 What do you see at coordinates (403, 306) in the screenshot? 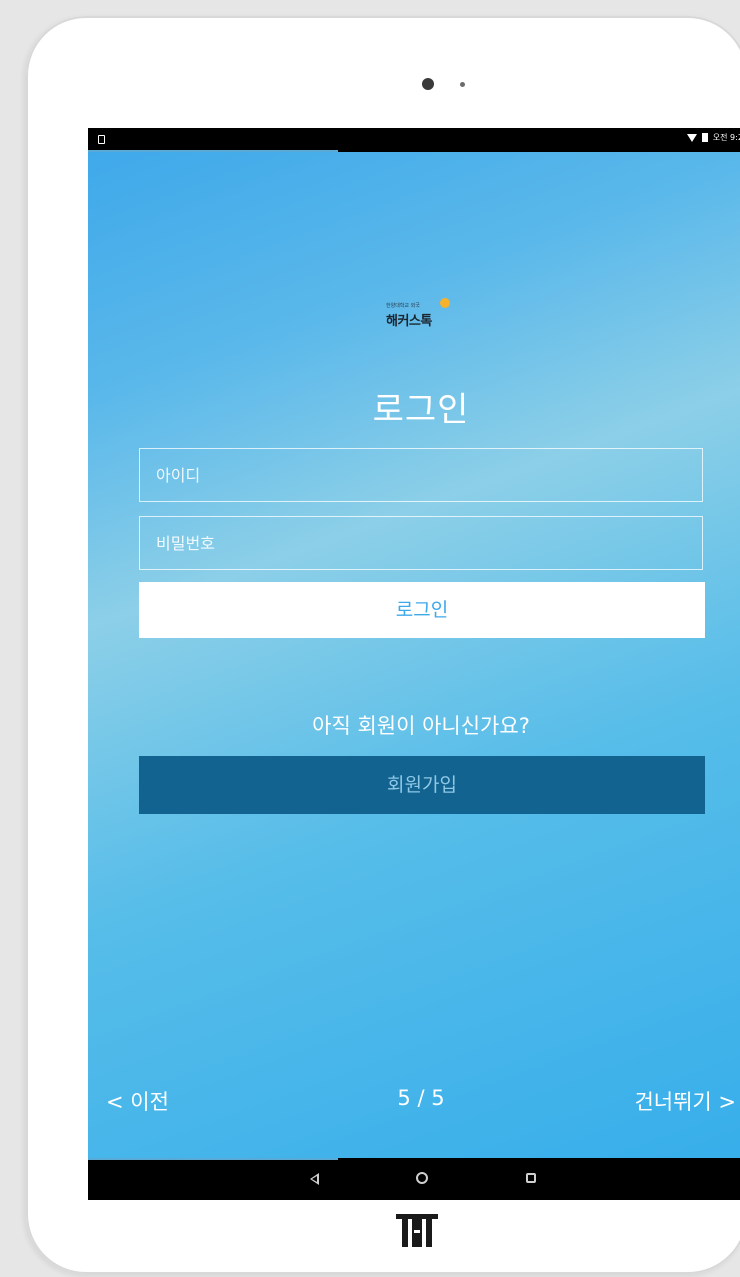
I see `logo-tagline: 한양대학교 외국` at bounding box center [403, 306].